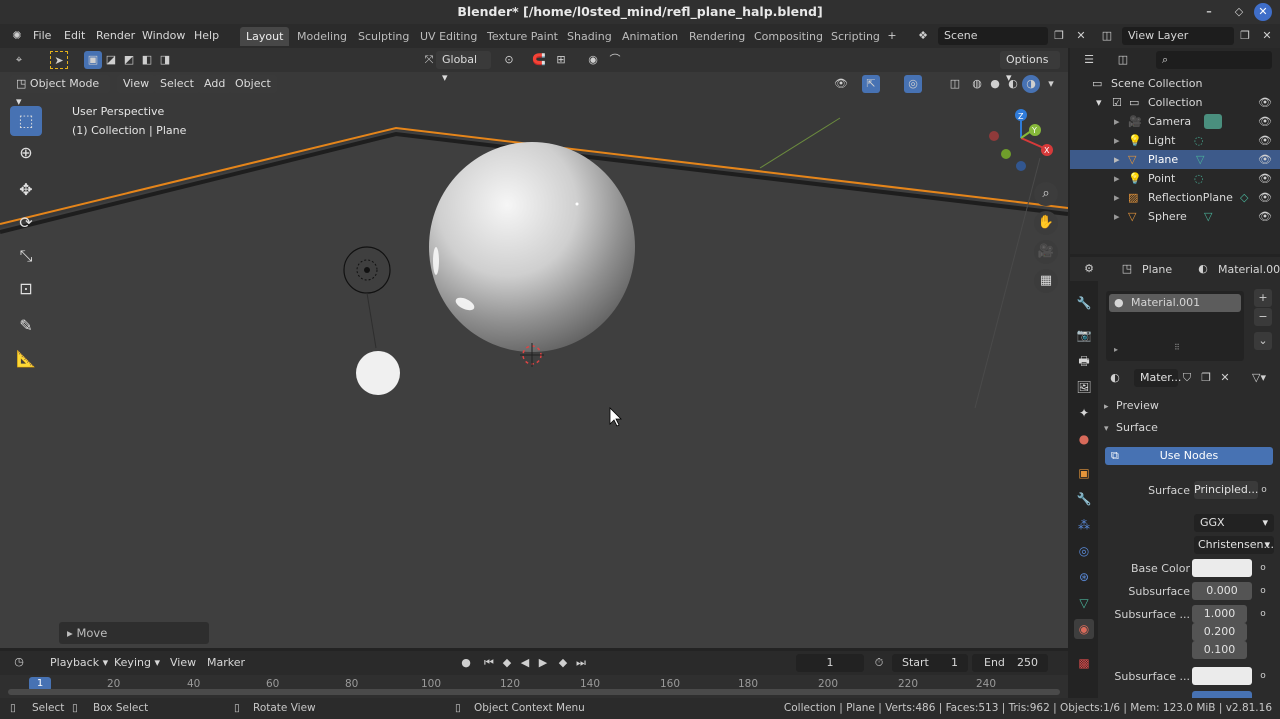 The height and width of the screenshot is (719, 1280). What do you see at coordinates (788, 36) in the screenshot?
I see `tab-compositing: Compositing` at bounding box center [788, 36].